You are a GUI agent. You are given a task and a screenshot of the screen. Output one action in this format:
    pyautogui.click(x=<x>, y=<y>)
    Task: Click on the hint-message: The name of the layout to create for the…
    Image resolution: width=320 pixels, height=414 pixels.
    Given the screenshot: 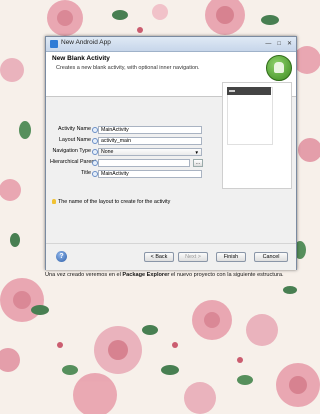 What is the action you would take?
    pyautogui.click(x=111, y=202)
    